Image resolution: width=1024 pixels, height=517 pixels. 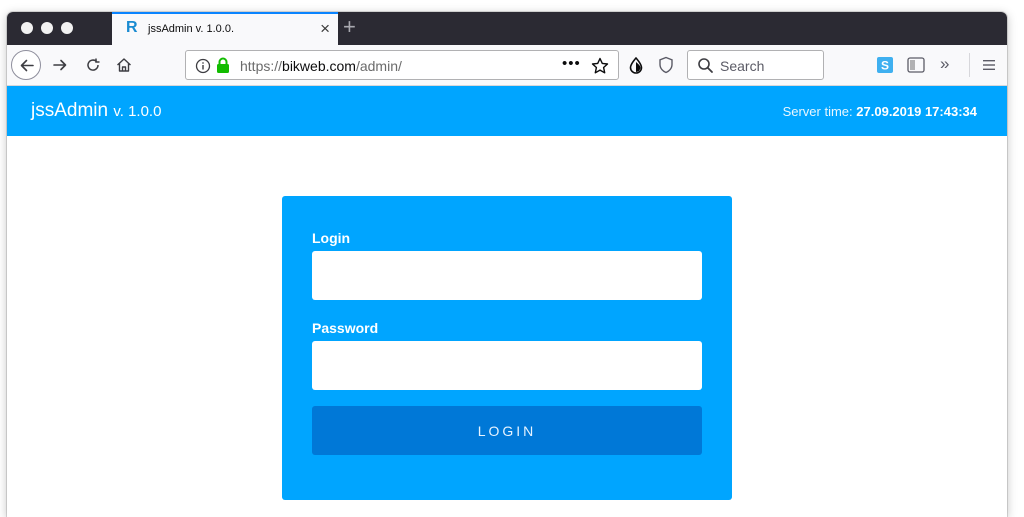 I want to click on url-text: https://bikweb.com/admin/, so click(x=321, y=66).